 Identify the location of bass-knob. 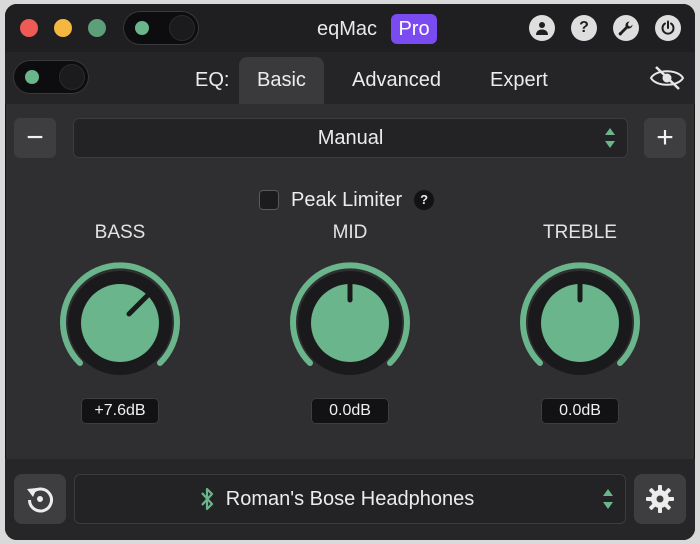
(120, 323).